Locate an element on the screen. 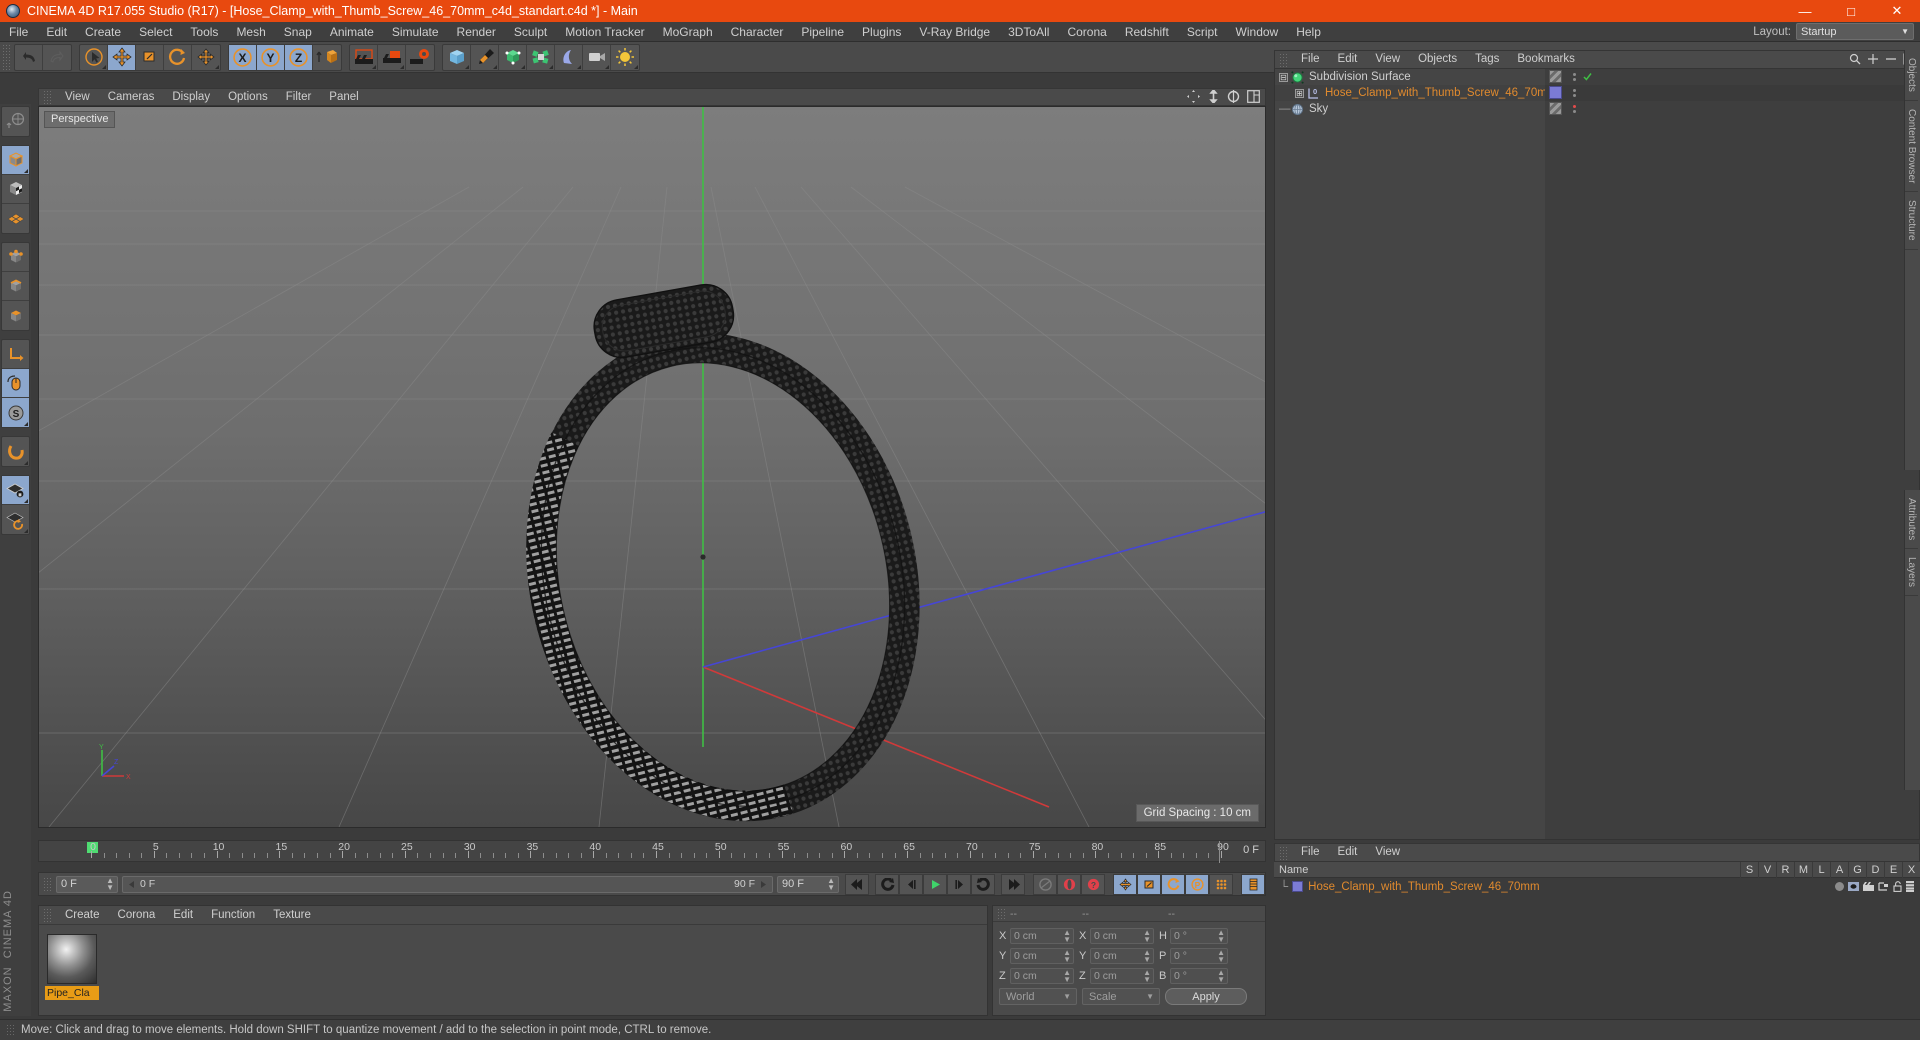 The width and height of the screenshot is (1920, 1040). object-tag-column is located at coordinates (1732, 454).